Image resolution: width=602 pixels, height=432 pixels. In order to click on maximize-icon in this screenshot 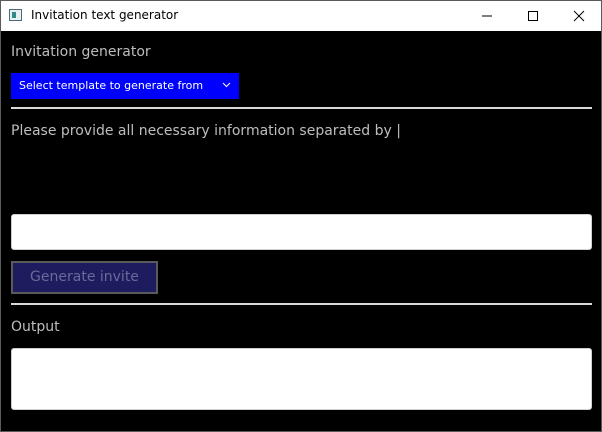, I will do `click(533, 16)`.